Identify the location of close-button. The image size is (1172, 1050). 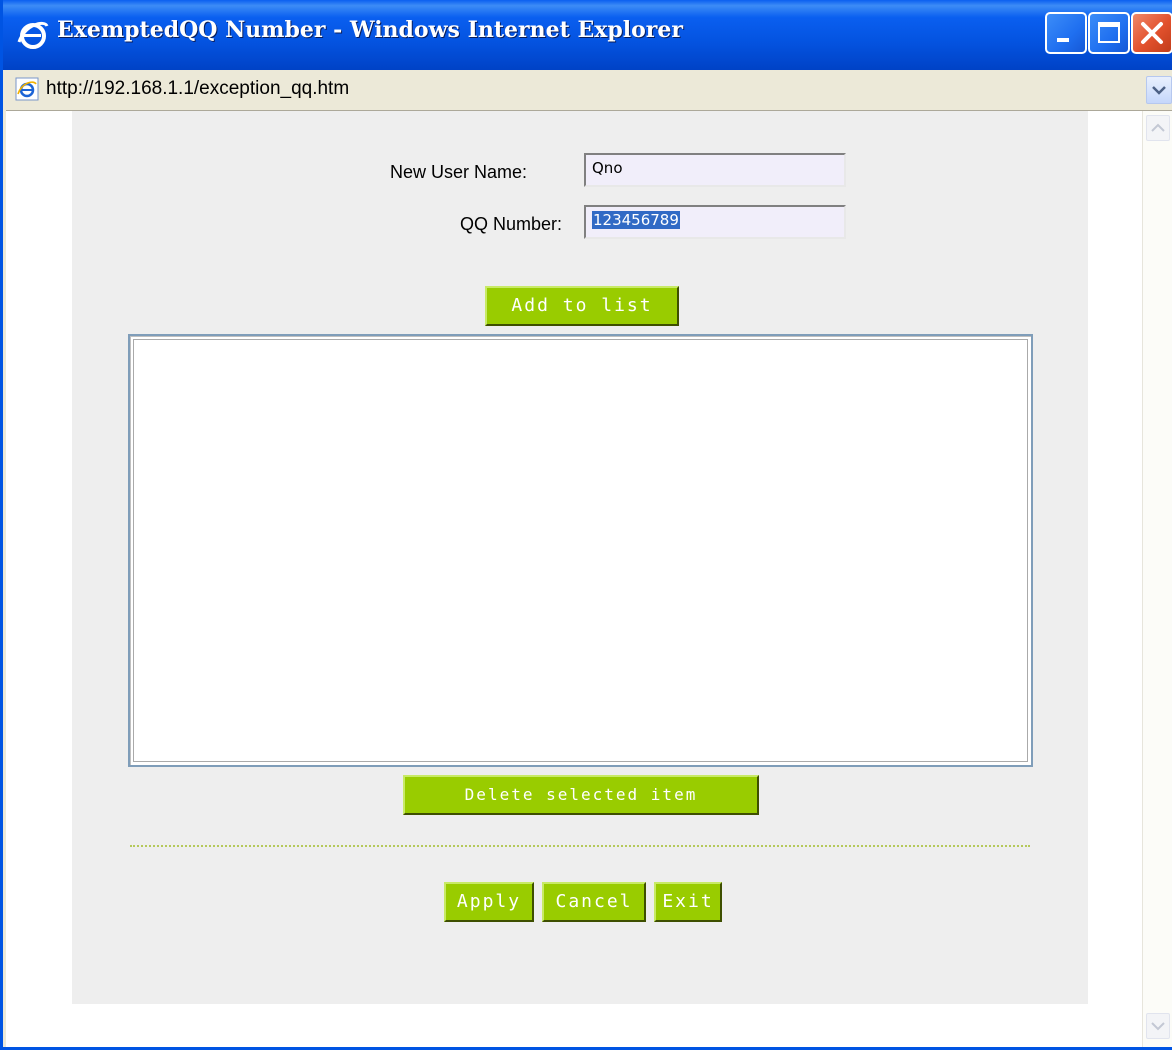
(1151, 33).